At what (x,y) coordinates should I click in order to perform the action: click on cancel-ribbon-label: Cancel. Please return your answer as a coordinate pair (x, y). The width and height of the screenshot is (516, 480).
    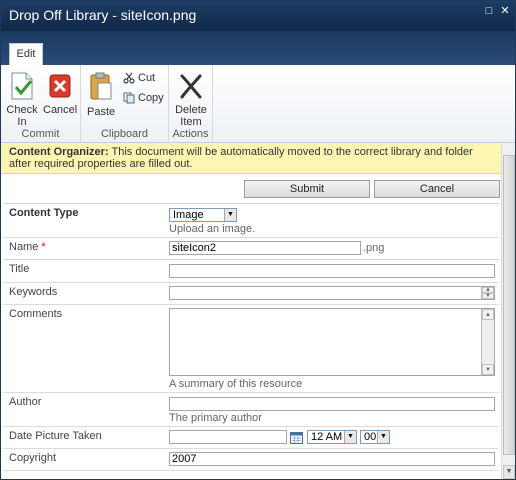
    Looking at the image, I should click on (60, 110).